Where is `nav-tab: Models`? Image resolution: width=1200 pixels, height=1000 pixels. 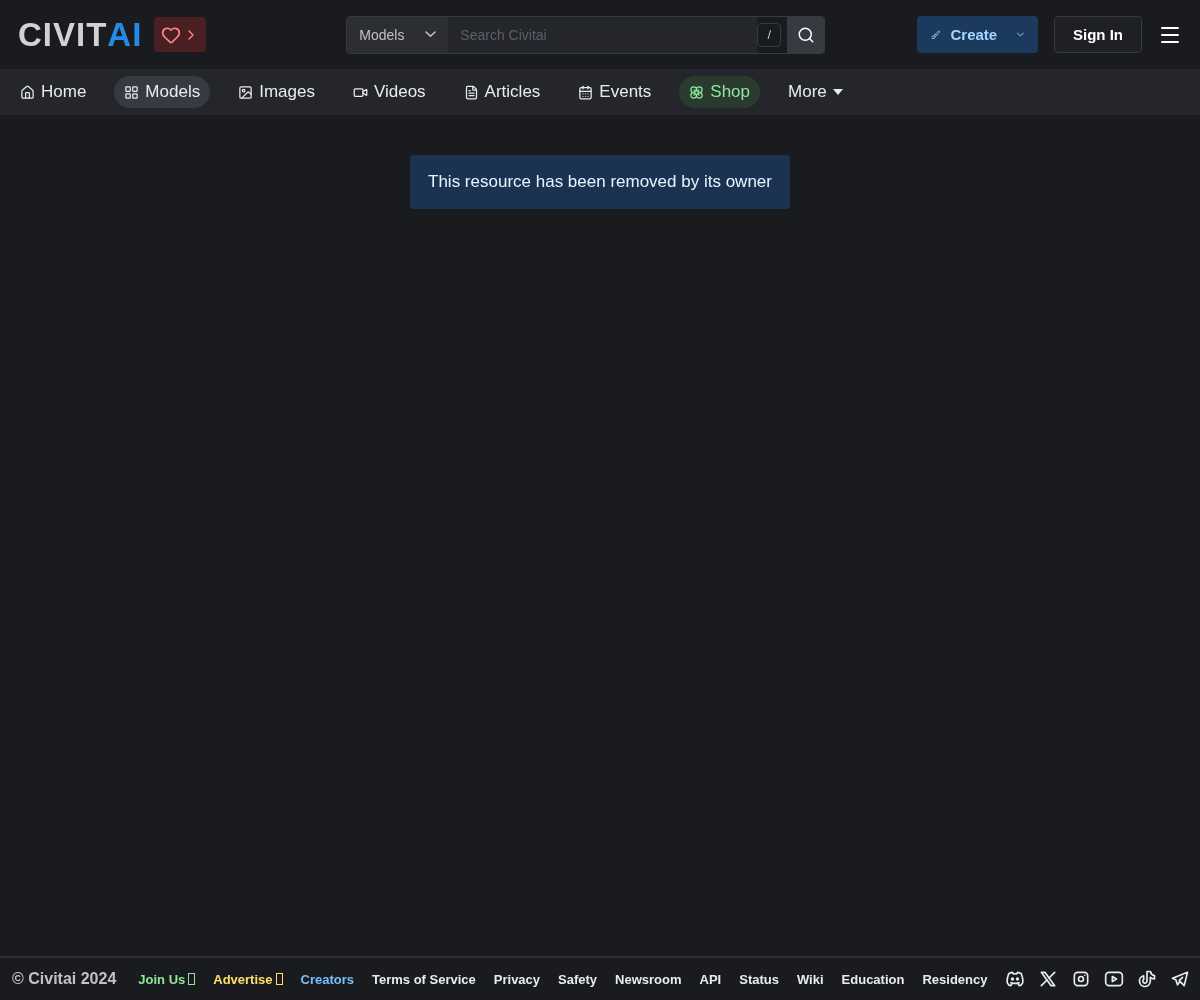 nav-tab: Models is located at coordinates (162, 92).